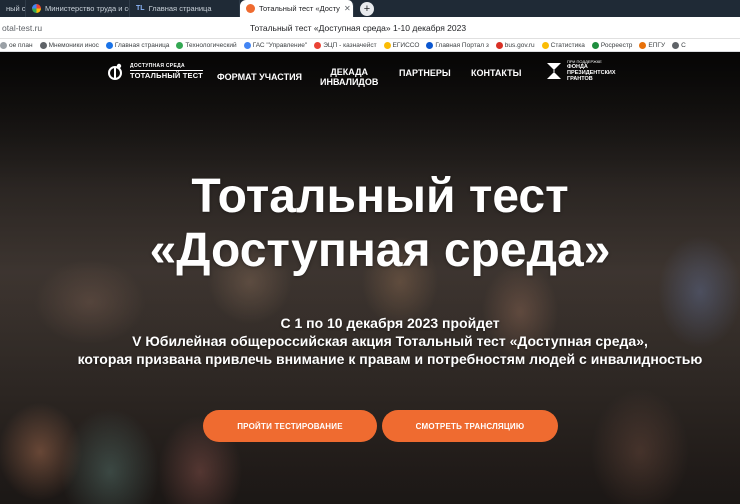 The height and width of the screenshot is (504, 740). I want to click on bookmark-label: Мнемоники инос, so click(73, 45).